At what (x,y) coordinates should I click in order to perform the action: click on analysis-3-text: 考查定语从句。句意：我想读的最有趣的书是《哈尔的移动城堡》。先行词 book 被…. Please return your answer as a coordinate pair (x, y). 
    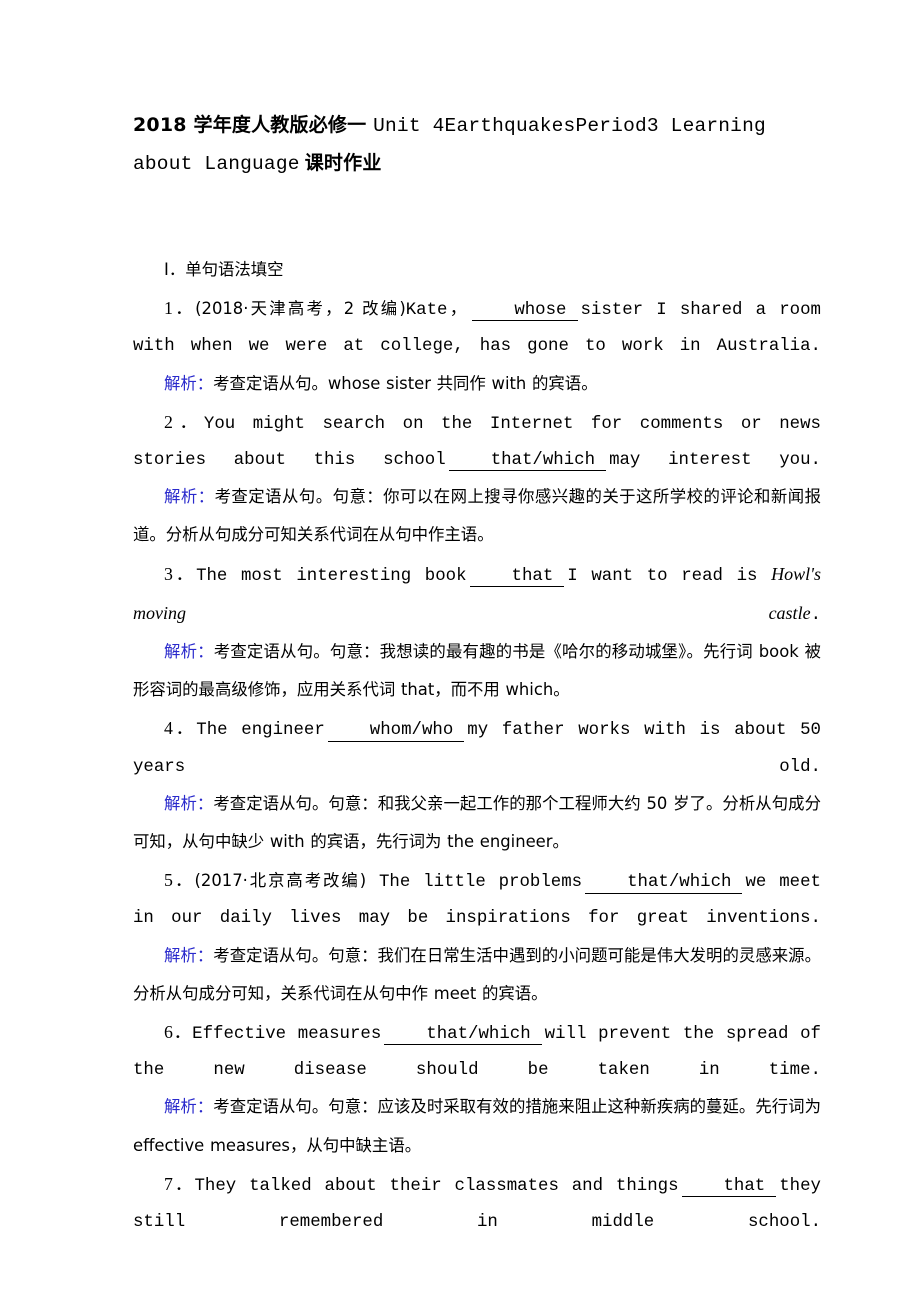
    Looking at the image, I should click on (477, 671).